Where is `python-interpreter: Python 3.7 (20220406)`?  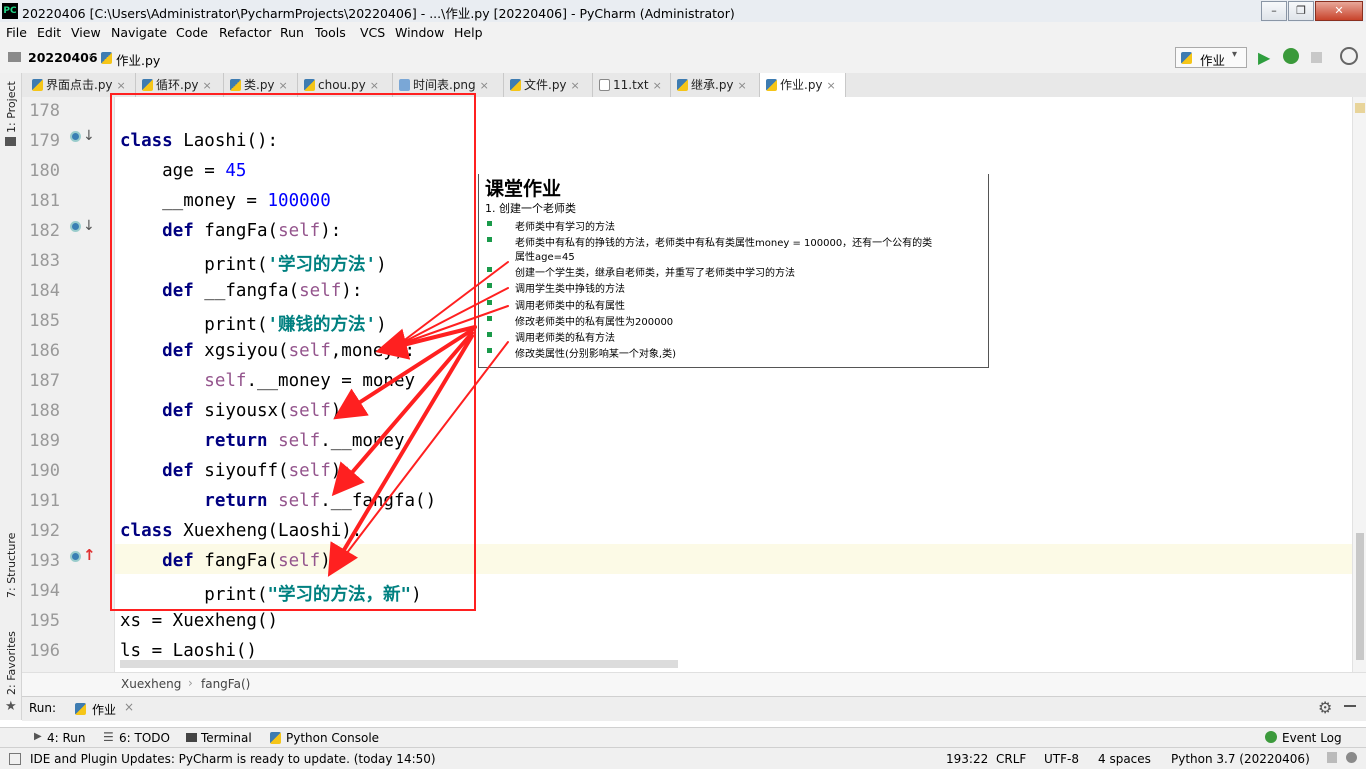 python-interpreter: Python 3.7 (20220406) is located at coordinates (1240, 759).